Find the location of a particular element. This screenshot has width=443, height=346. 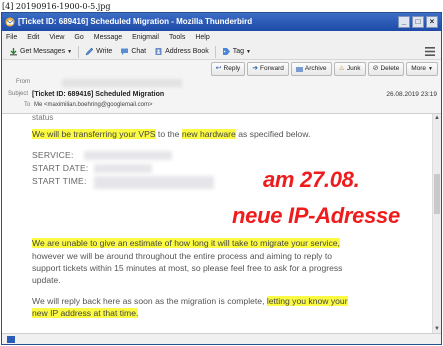

junk-button: ♨ Junk is located at coordinates (349, 69).